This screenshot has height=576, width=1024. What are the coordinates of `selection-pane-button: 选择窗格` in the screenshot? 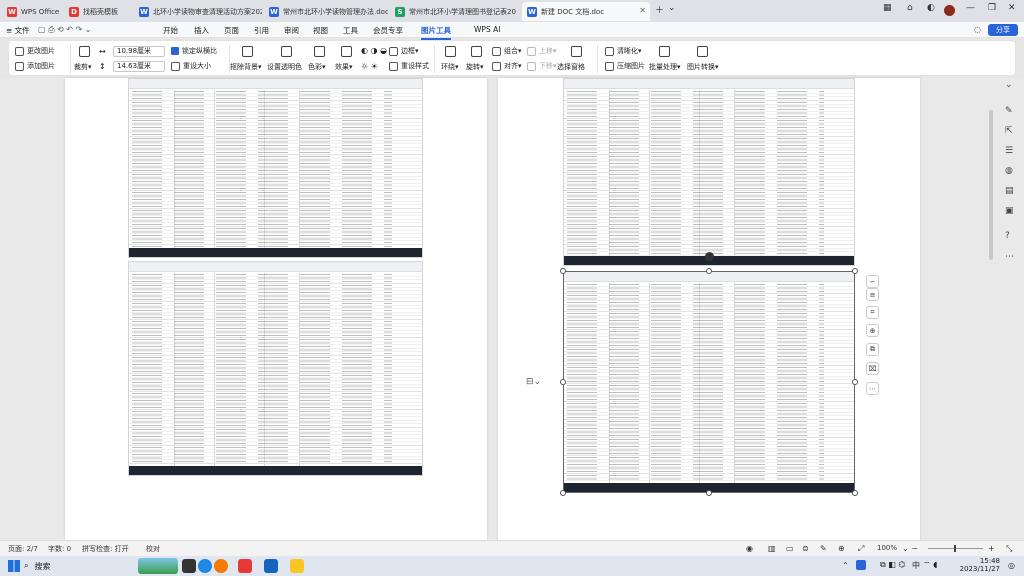 It's located at (571, 67).